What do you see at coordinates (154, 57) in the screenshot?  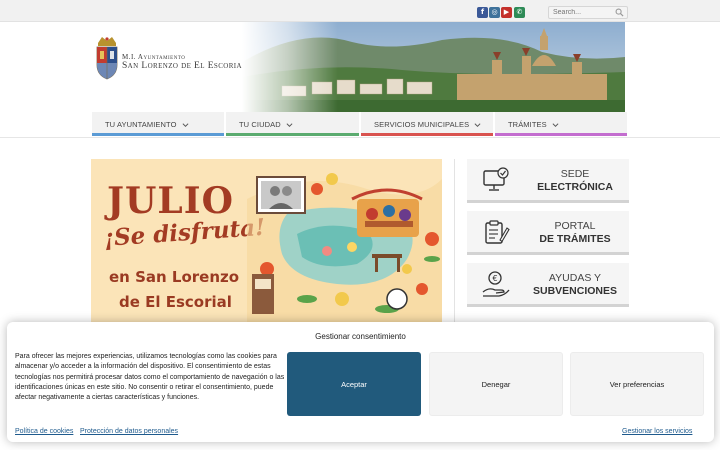 I see `logo-subtitle: M.I. Ayuntamiento` at bounding box center [154, 57].